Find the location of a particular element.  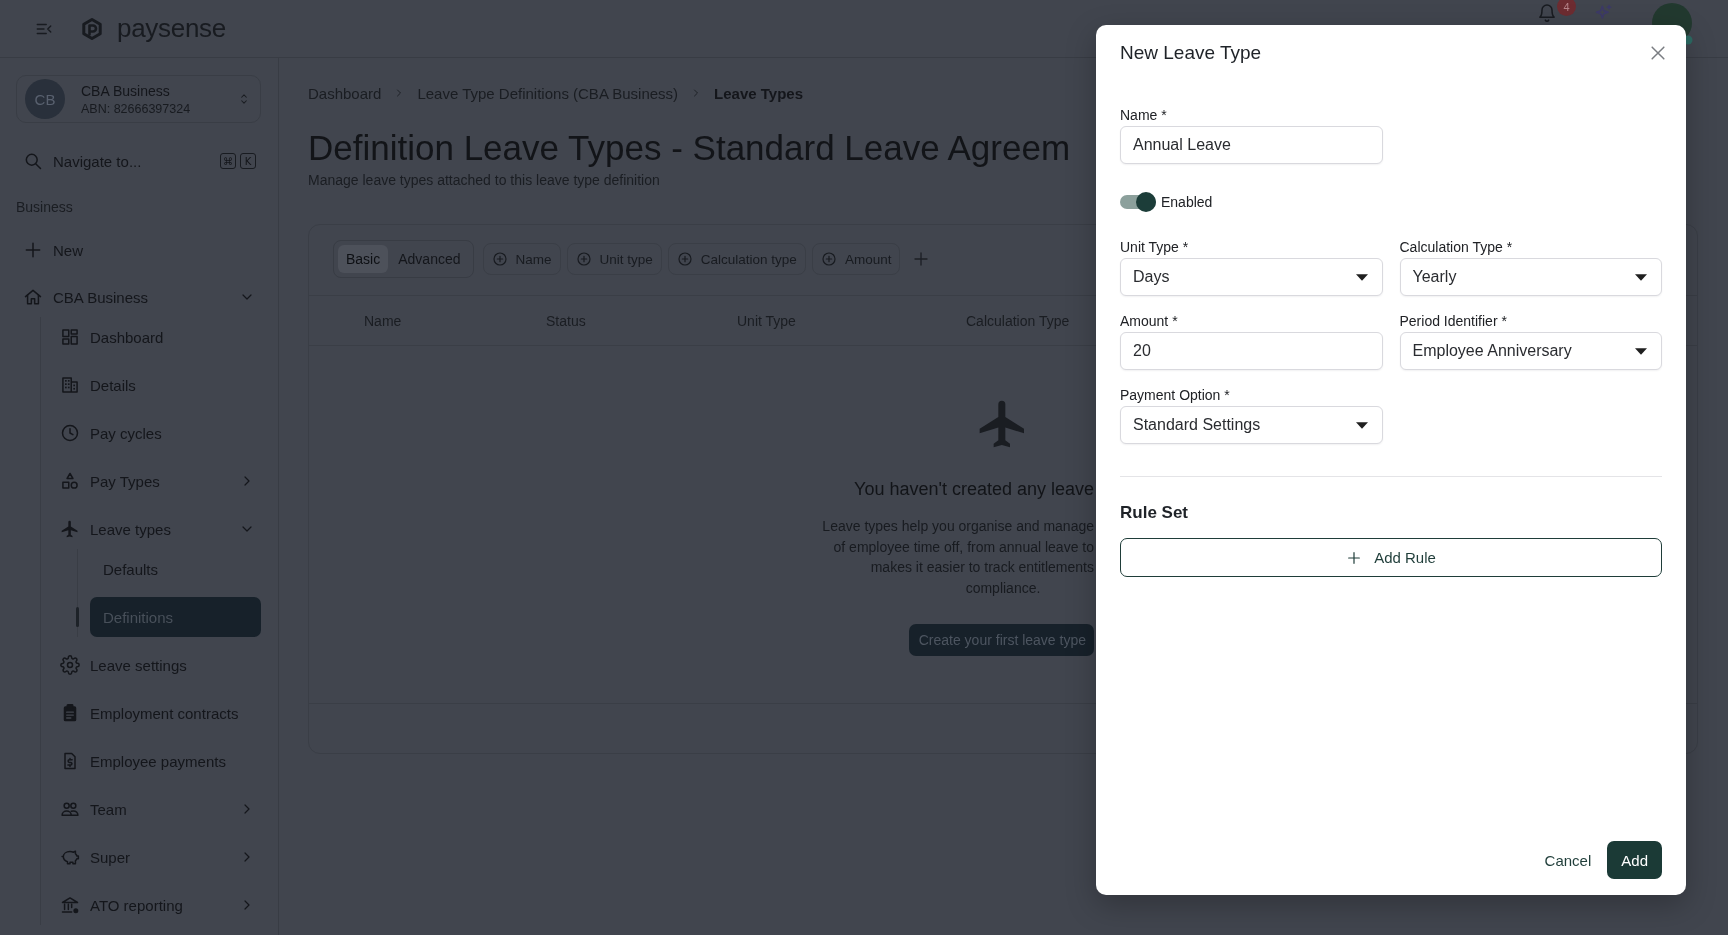

search-icon is located at coordinates (33, 161).